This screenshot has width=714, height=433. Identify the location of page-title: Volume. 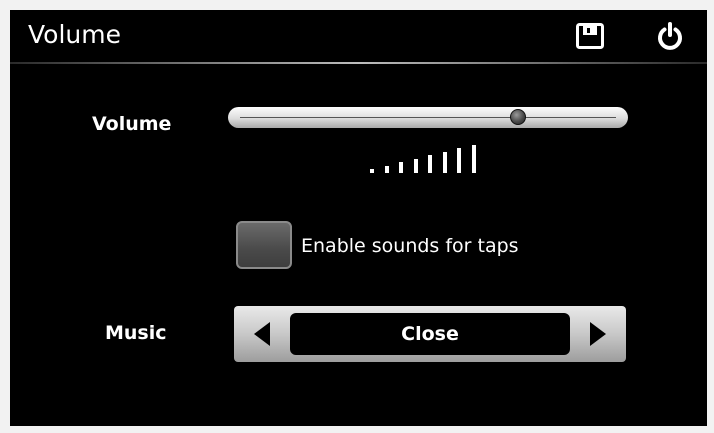
(74, 34).